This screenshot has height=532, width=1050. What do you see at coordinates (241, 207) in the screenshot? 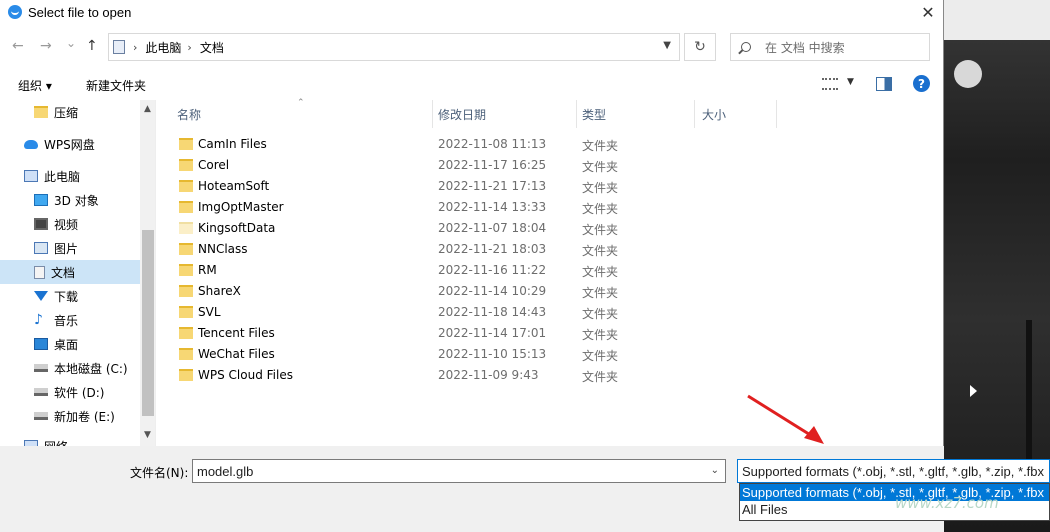
I see `file-name: ImgOptMaster` at bounding box center [241, 207].